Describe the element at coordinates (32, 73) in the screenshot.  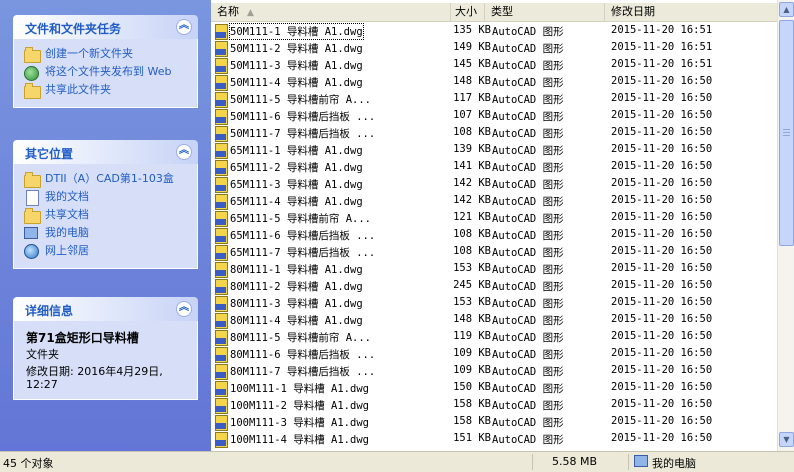
I see `publish-web-icon` at that location.